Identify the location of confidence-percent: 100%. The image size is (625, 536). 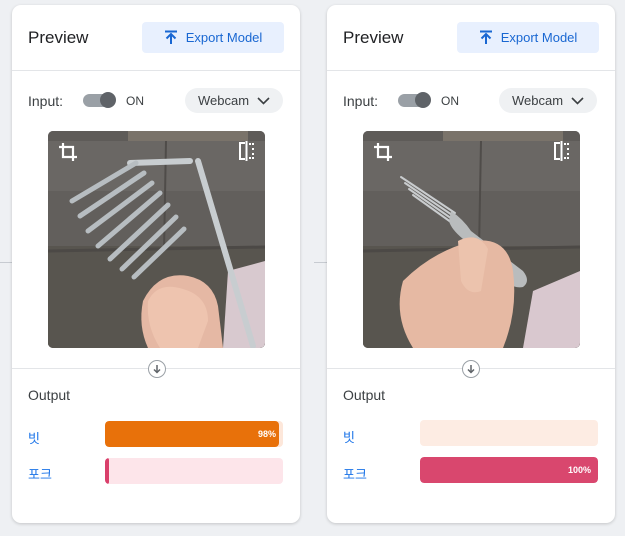
(579, 470).